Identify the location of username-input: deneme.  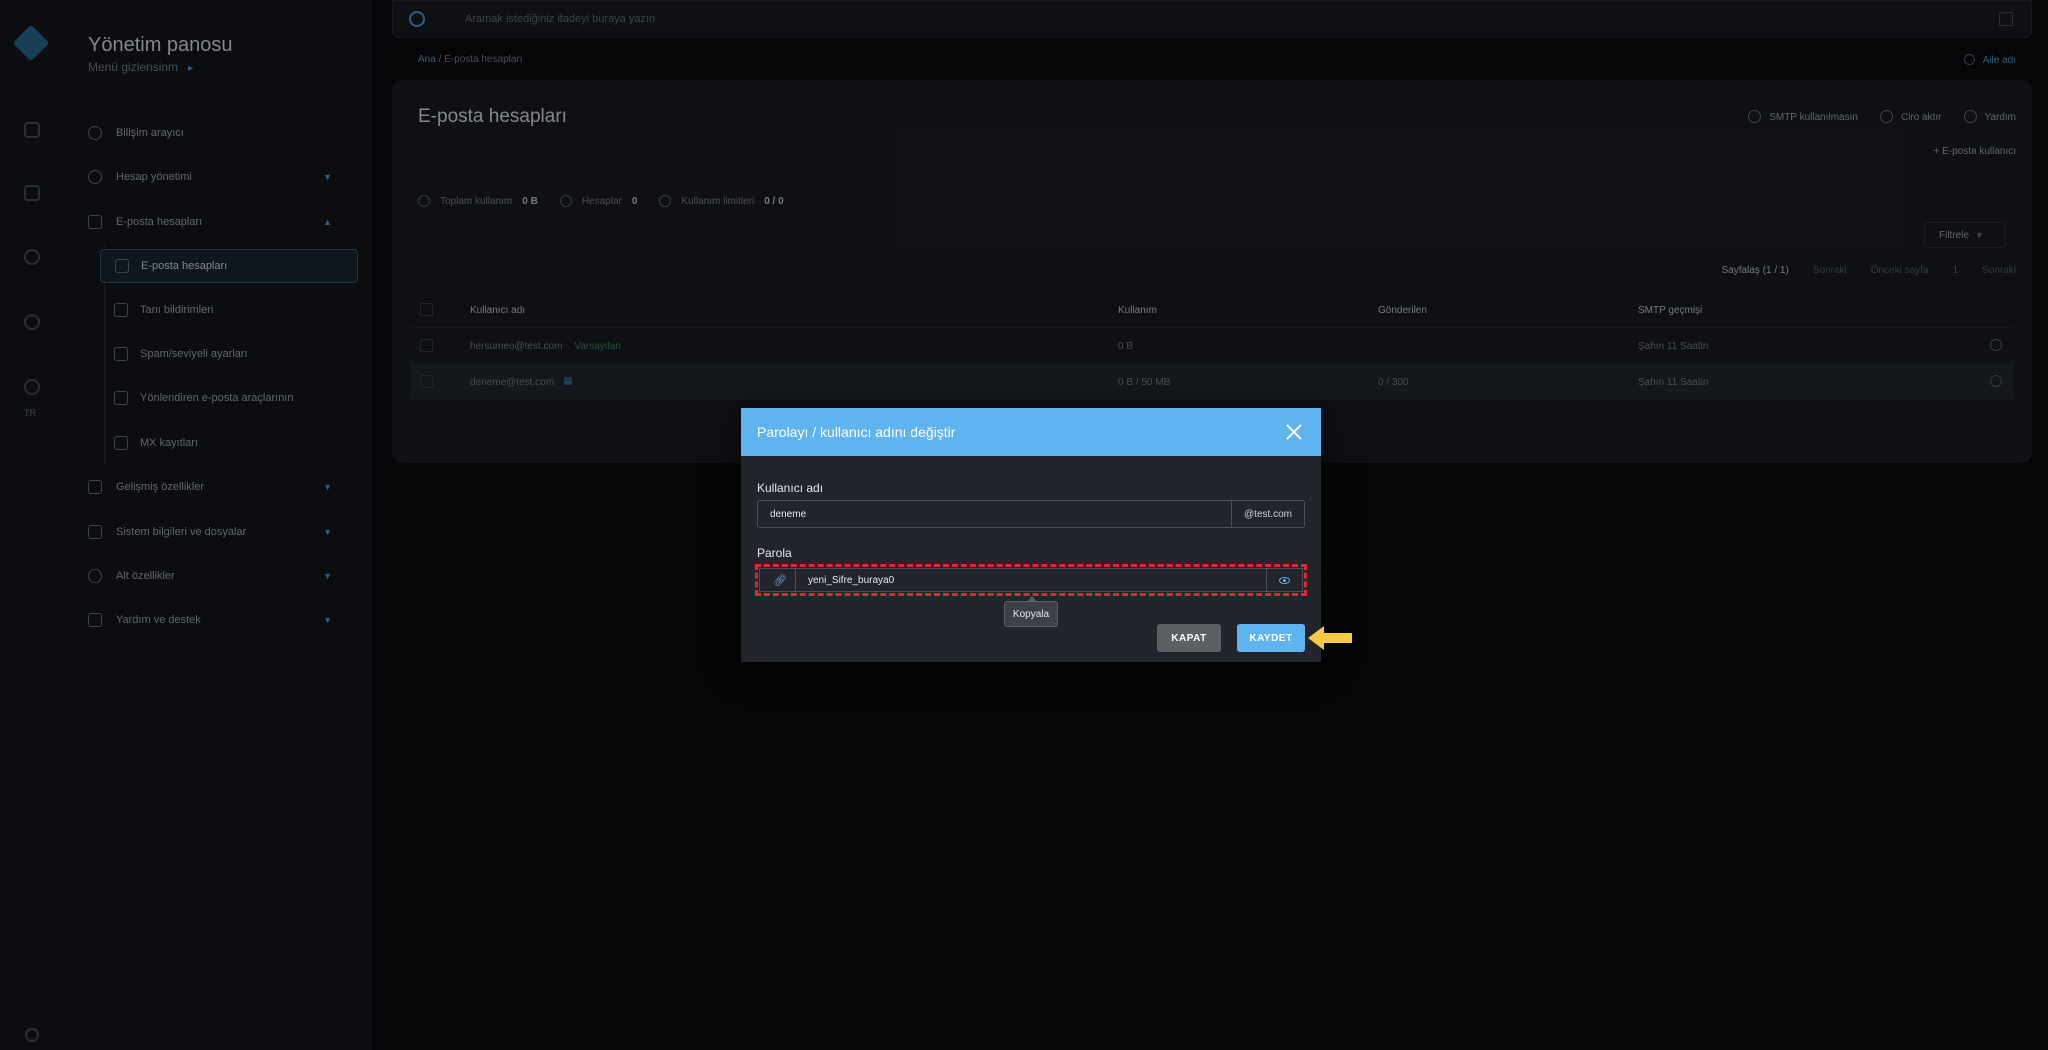
(994, 514).